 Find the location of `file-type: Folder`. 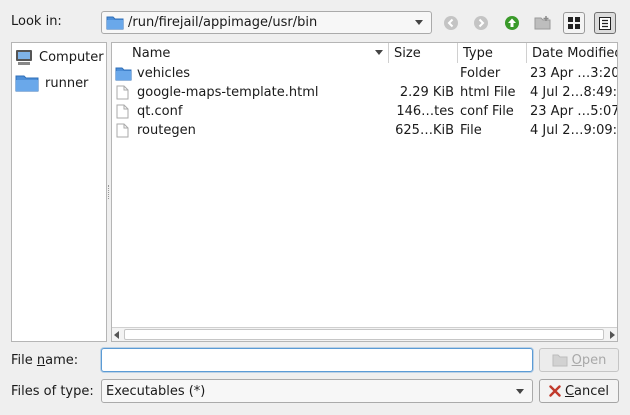

file-type: Folder is located at coordinates (480, 73).